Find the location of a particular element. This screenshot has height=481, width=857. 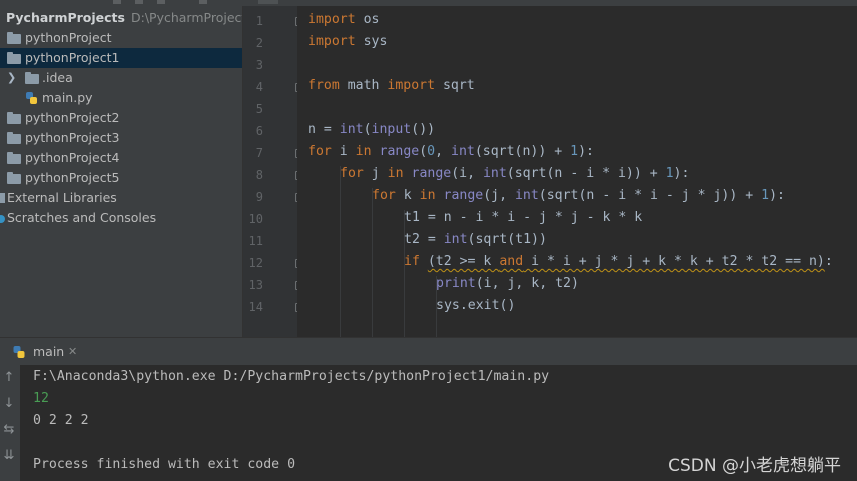

console-input-line: 12 is located at coordinates (41, 398).